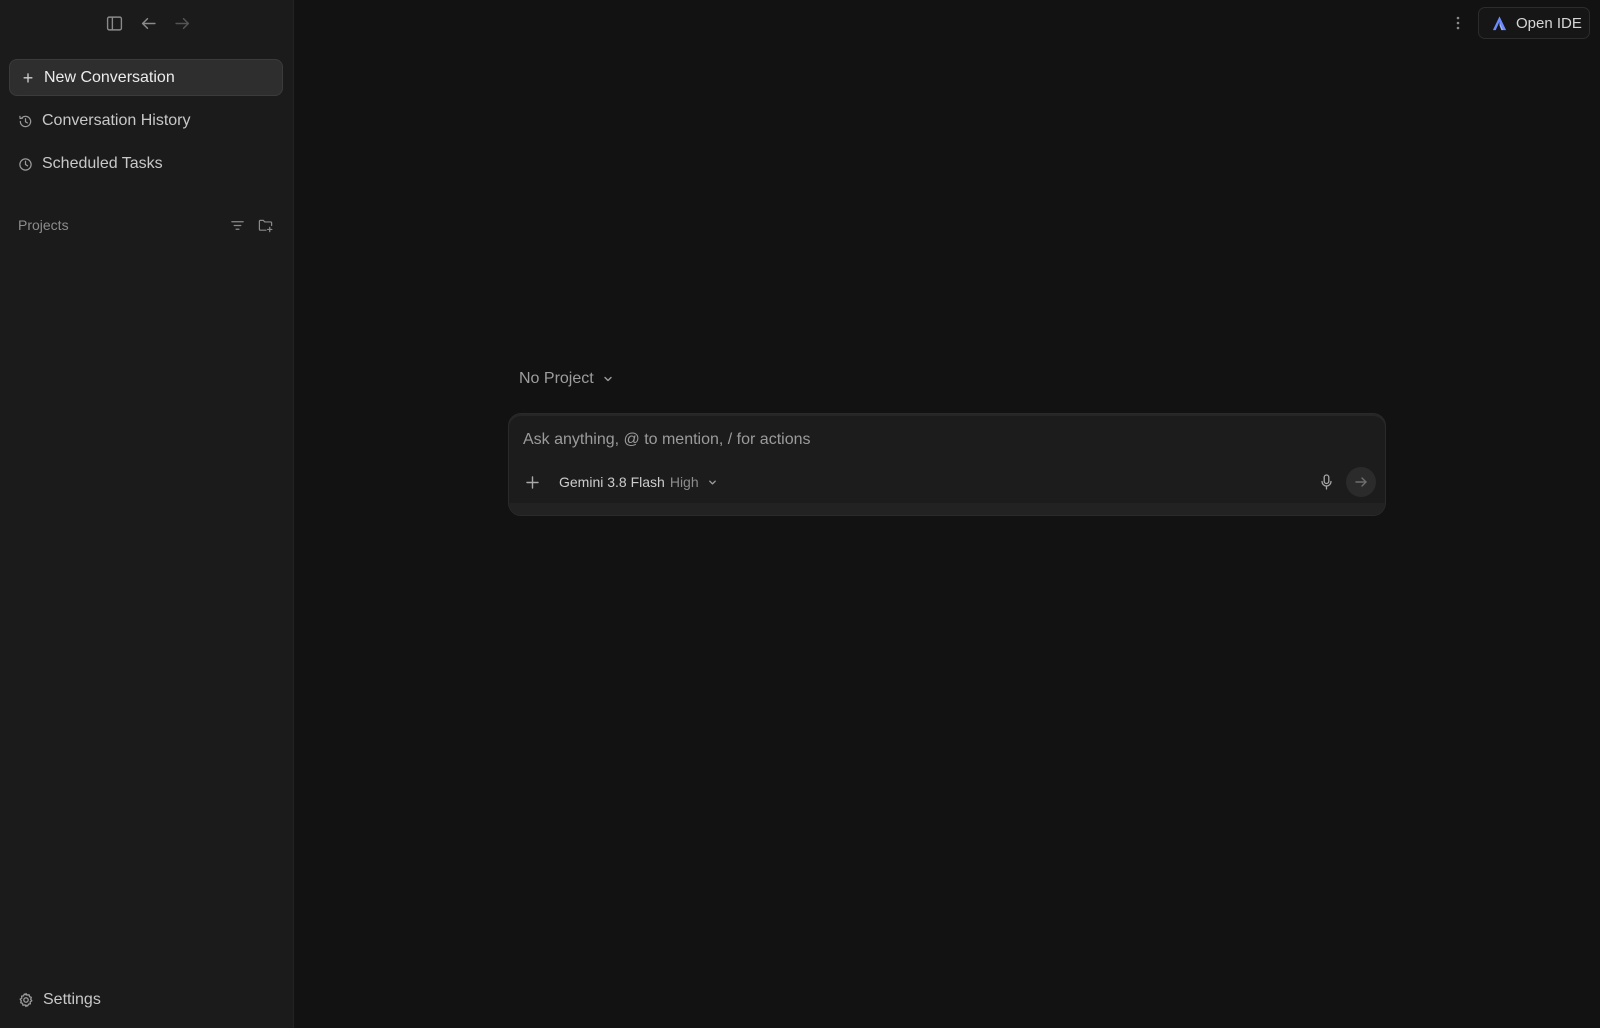  Describe the element at coordinates (237, 225) in the screenshot. I see `filter-icon` at that location.